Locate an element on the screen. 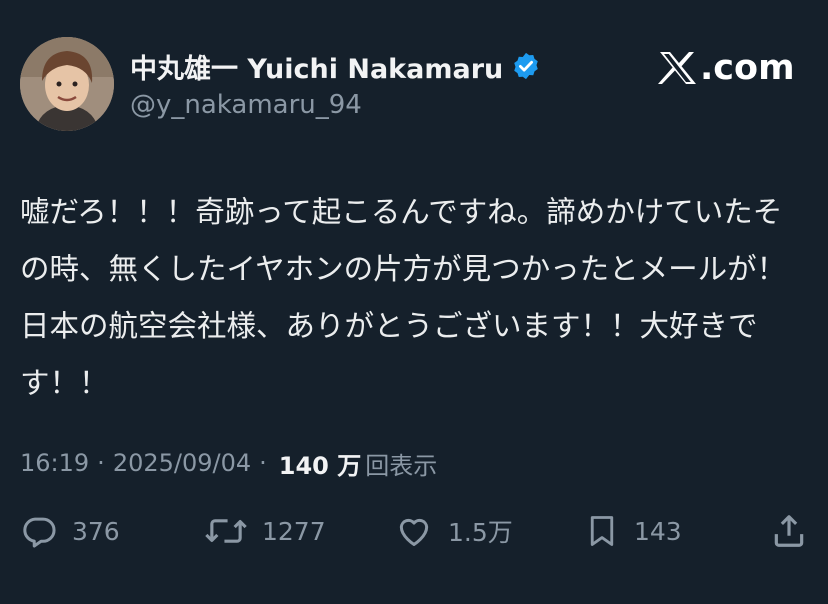  brand-domain: .com is located at coordinates (747, 68).